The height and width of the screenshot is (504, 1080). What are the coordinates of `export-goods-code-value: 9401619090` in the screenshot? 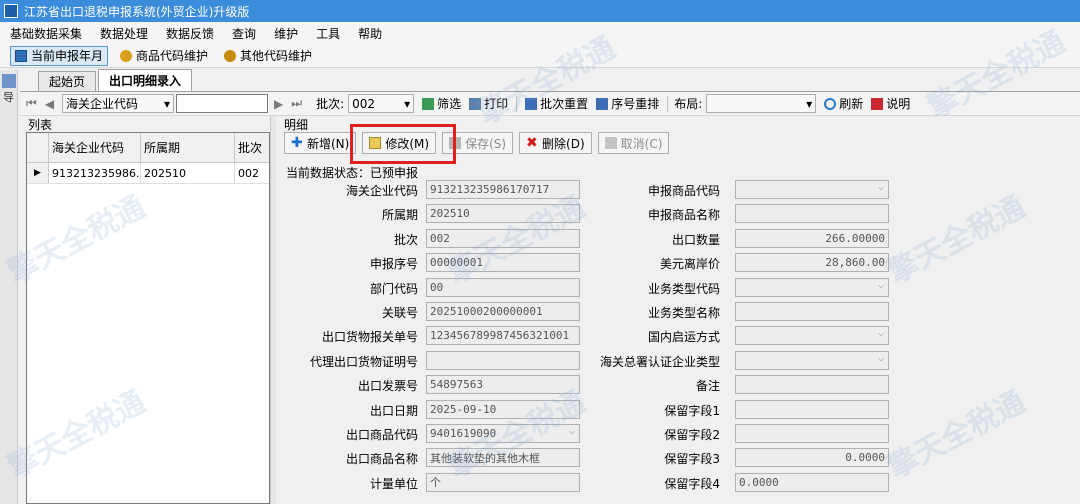 It's located at (463, 433).